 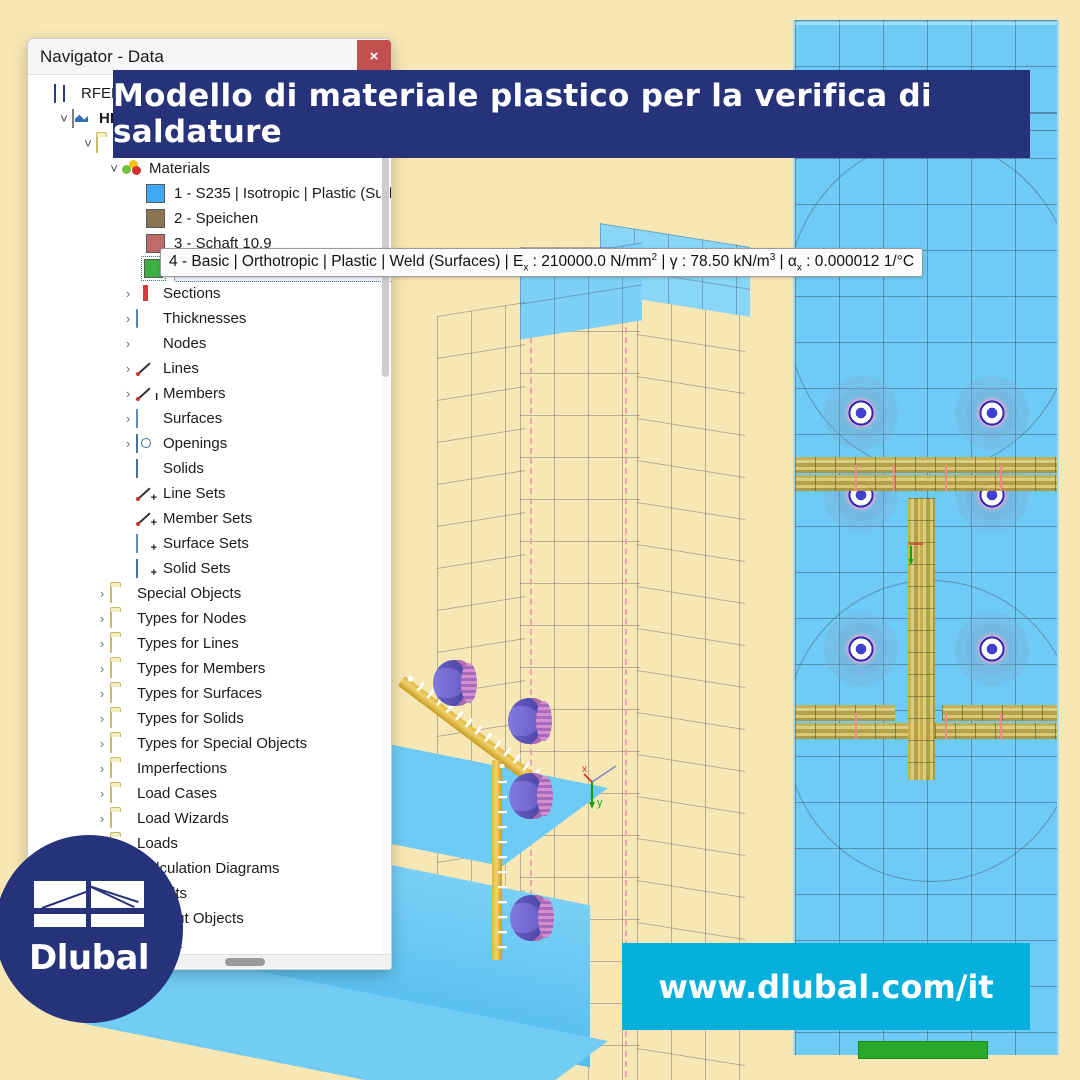 I want to click on member-icon: I, so click(x=156, y=397).